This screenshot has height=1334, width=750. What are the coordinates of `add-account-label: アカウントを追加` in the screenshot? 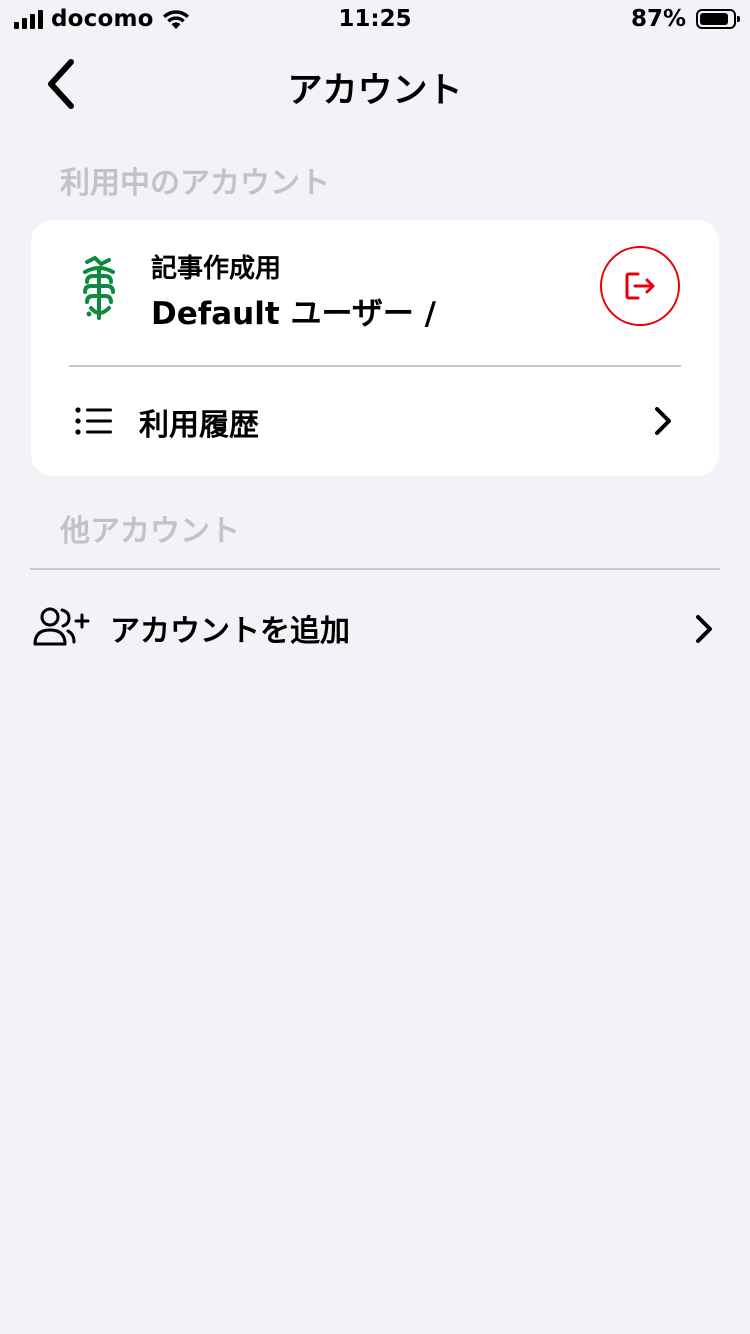 It's located at (230, 631).